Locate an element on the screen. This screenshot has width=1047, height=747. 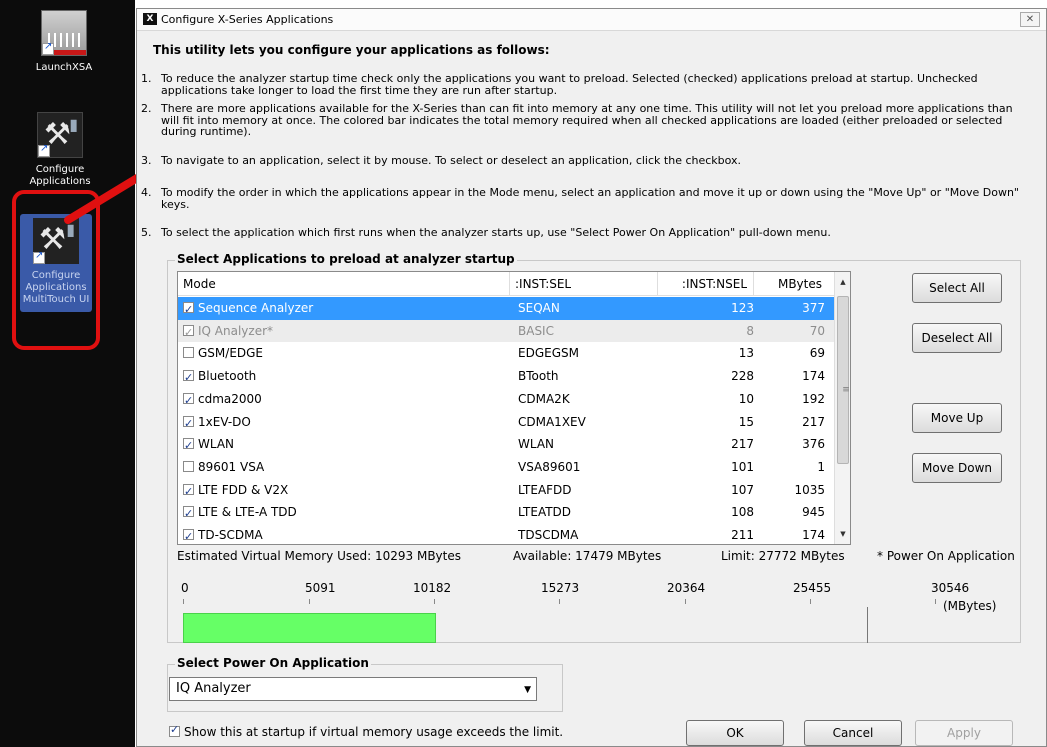
move-up-button: Move Up is located at coordinates (957, 418).